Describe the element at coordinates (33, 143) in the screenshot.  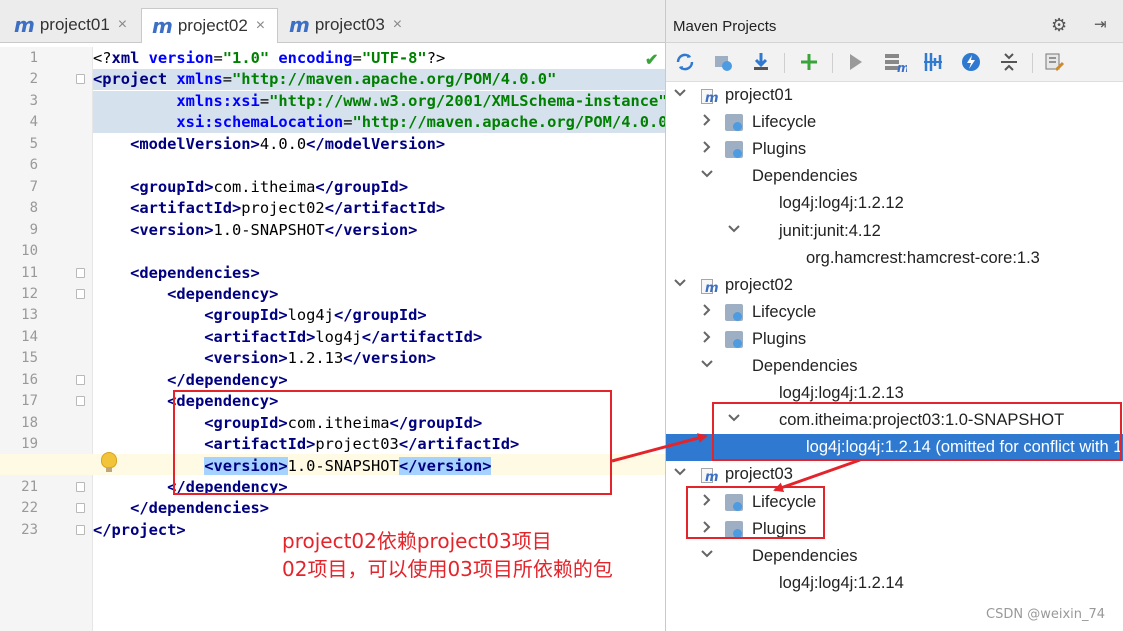
I see `line-number: 5` at that location.